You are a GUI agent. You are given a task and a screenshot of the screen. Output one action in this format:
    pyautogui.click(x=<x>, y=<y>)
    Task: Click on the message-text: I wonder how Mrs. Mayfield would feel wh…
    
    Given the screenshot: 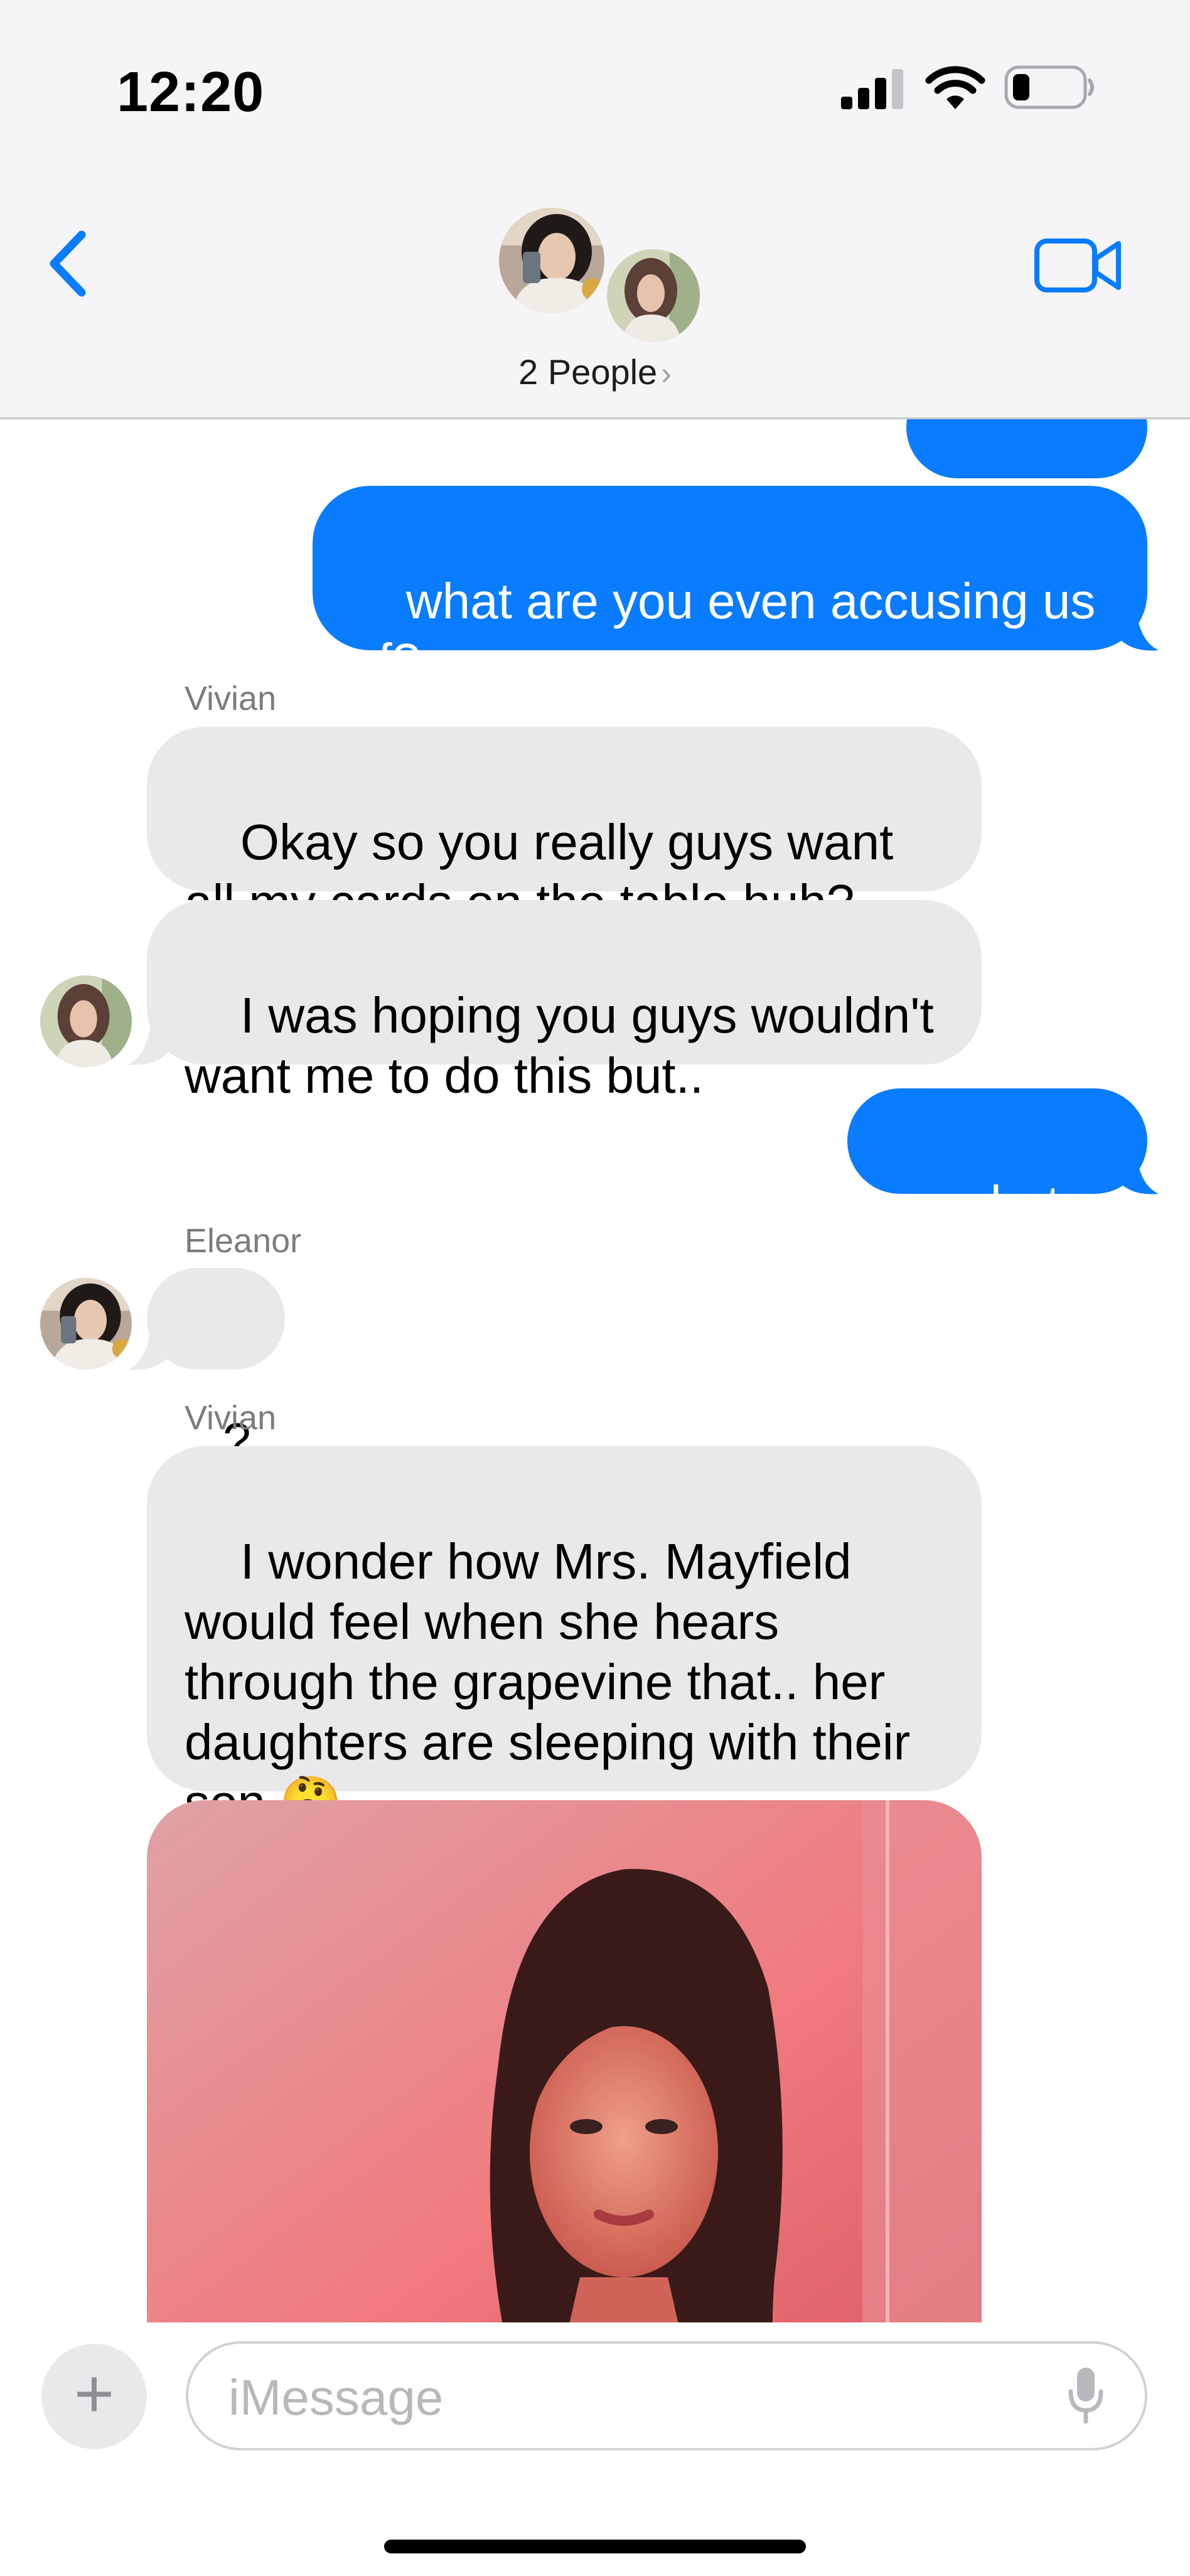 What is the action you would take?
    pyautogui.click(x=548, y=1681)
    